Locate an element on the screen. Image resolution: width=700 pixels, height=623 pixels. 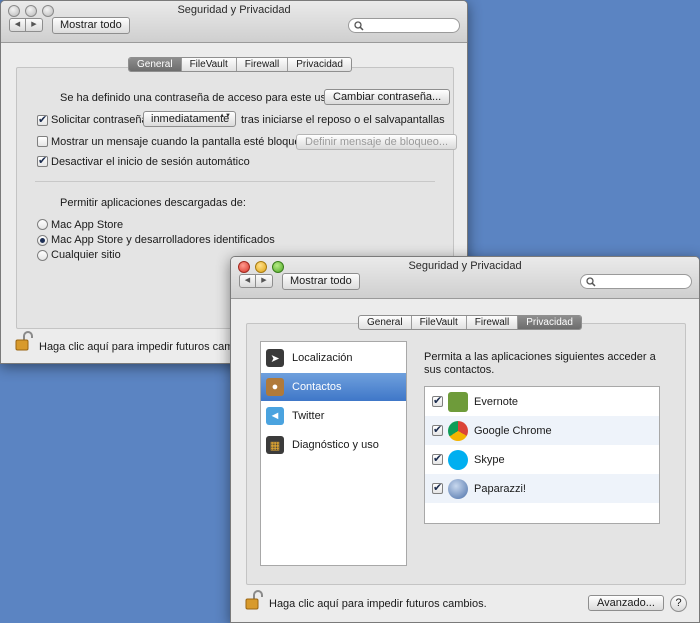
contacts-book-icon: ● is located at coordinates (275, 387).